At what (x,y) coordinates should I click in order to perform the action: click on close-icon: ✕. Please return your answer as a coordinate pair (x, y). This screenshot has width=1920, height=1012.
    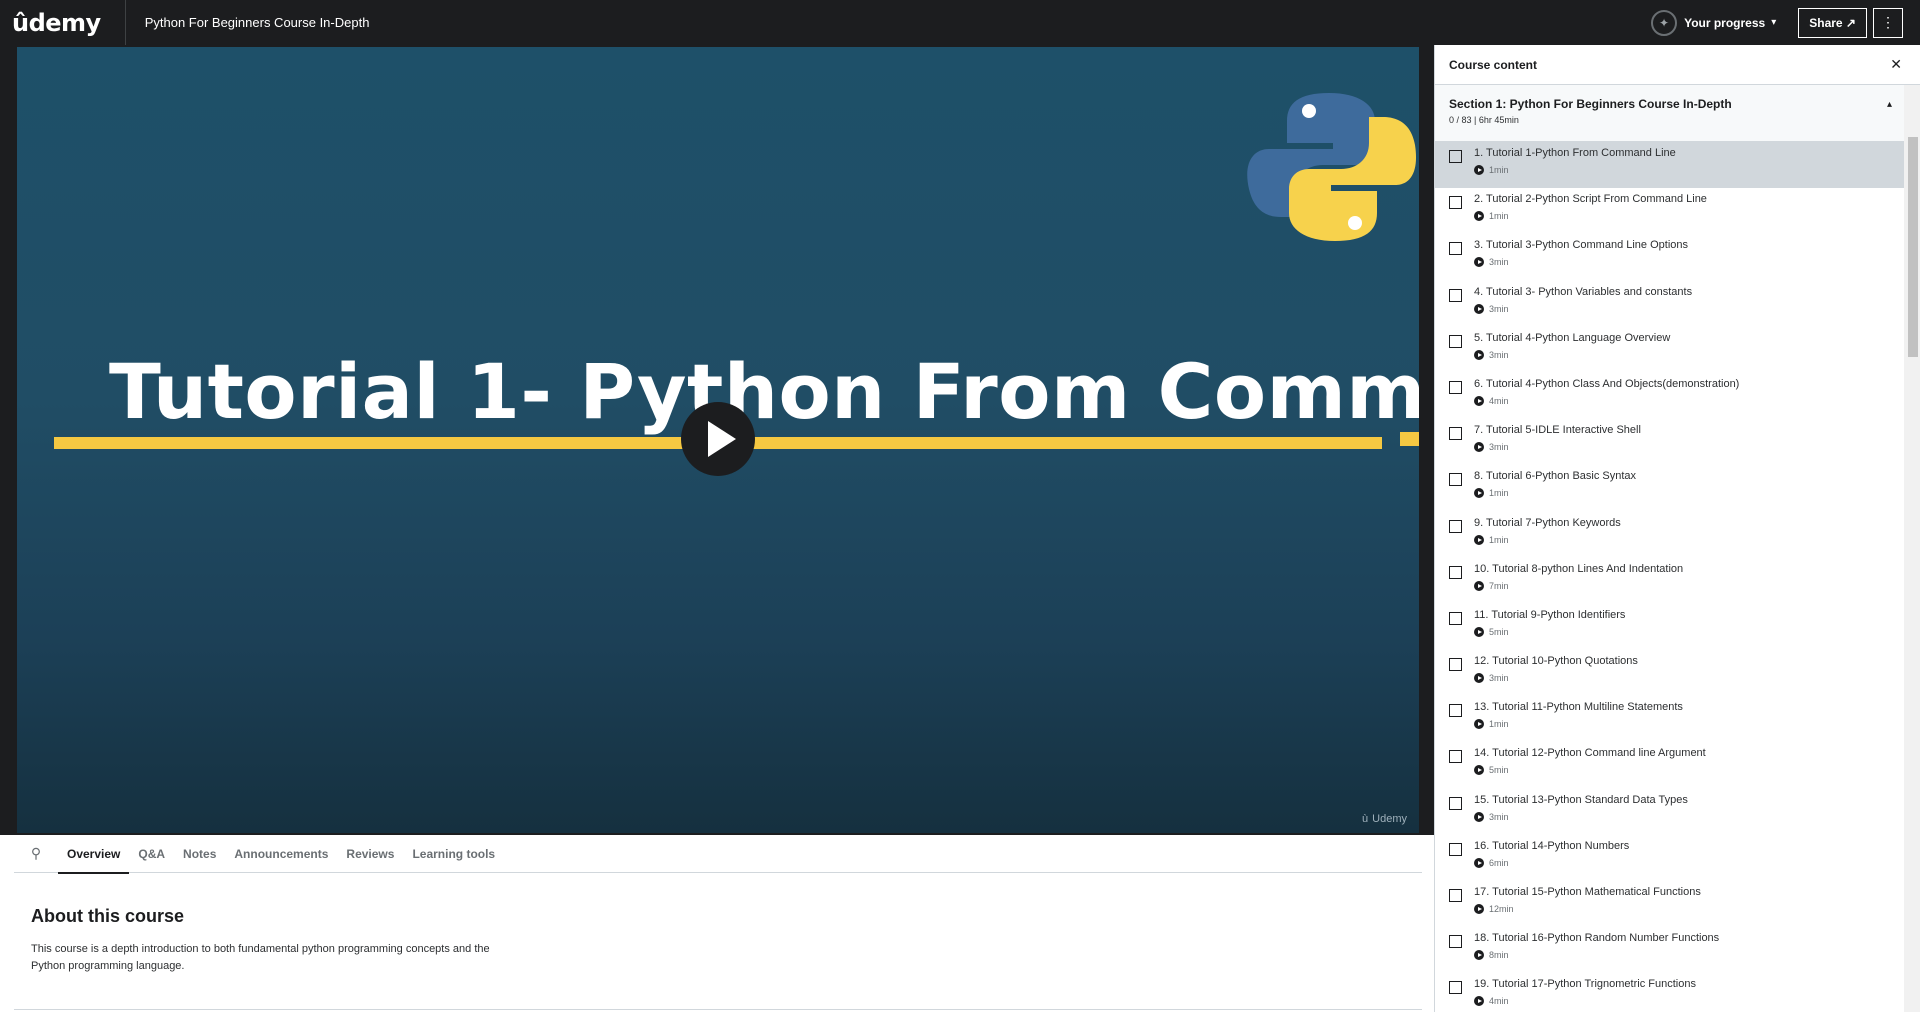
    Looking at the image, I should click on (1896, 64).